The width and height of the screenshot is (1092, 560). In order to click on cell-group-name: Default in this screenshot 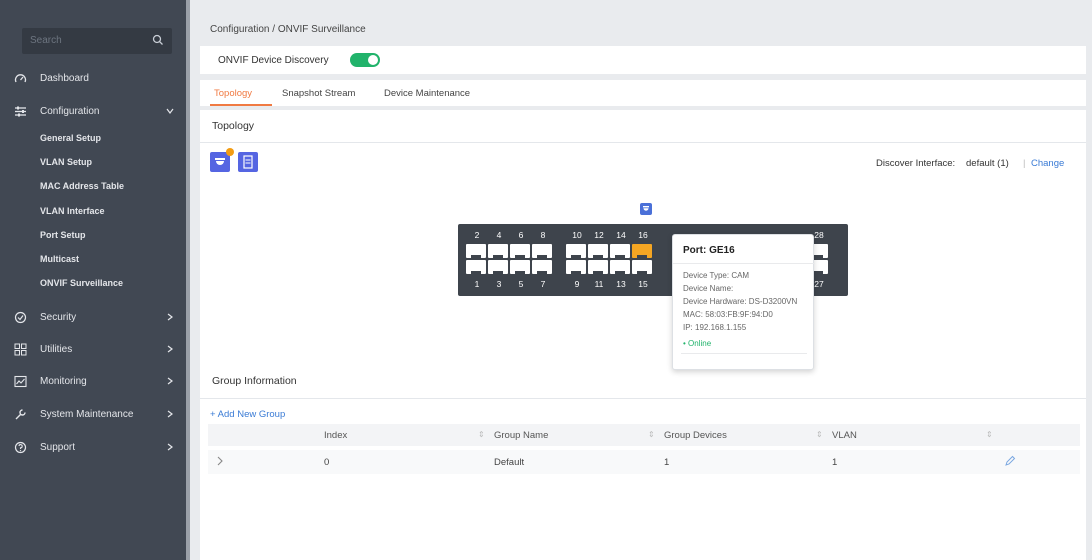, I will do `click(509, 462)`.